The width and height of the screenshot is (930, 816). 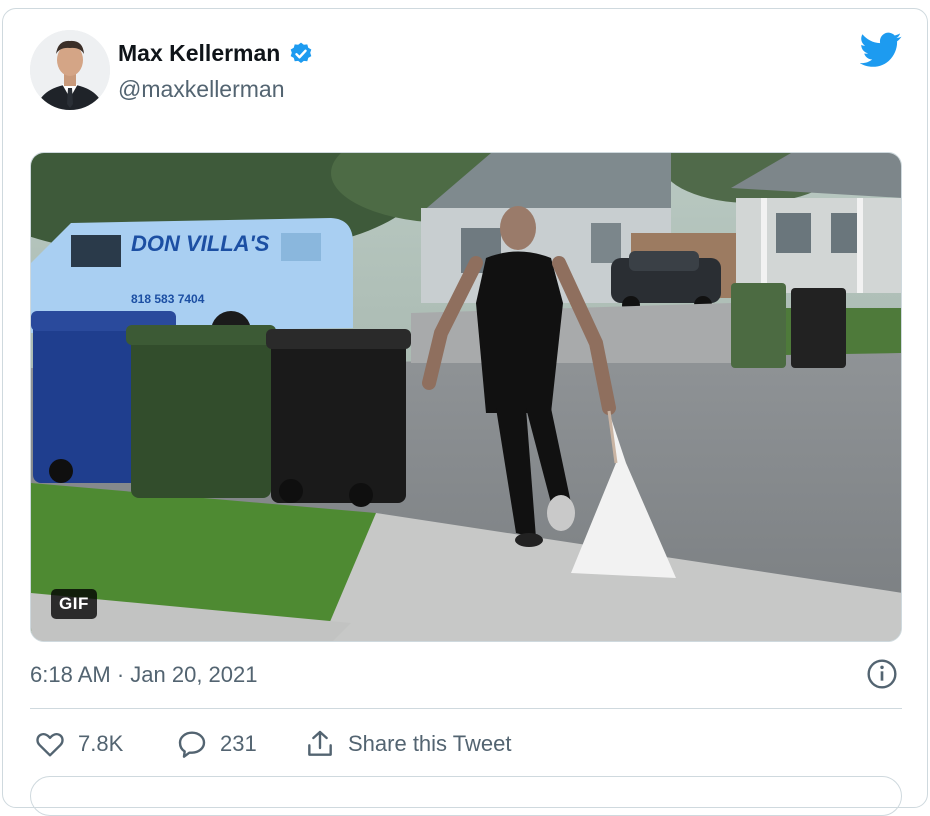 I want to click on tweet-timestamp: 6:18 AM · Jan 20, 2021, so click(x=144, y=675).